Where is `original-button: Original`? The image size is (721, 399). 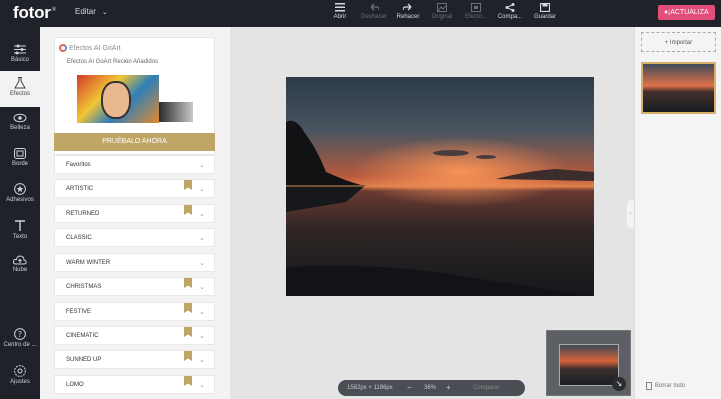
original-button: Original is located at coordinates (442, 11).